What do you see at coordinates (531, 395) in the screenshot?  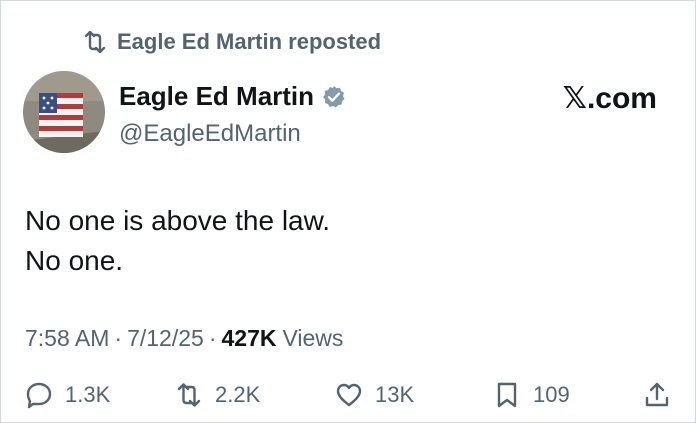 I see `bookmark-button: 109` at bounding box center [531, 395].